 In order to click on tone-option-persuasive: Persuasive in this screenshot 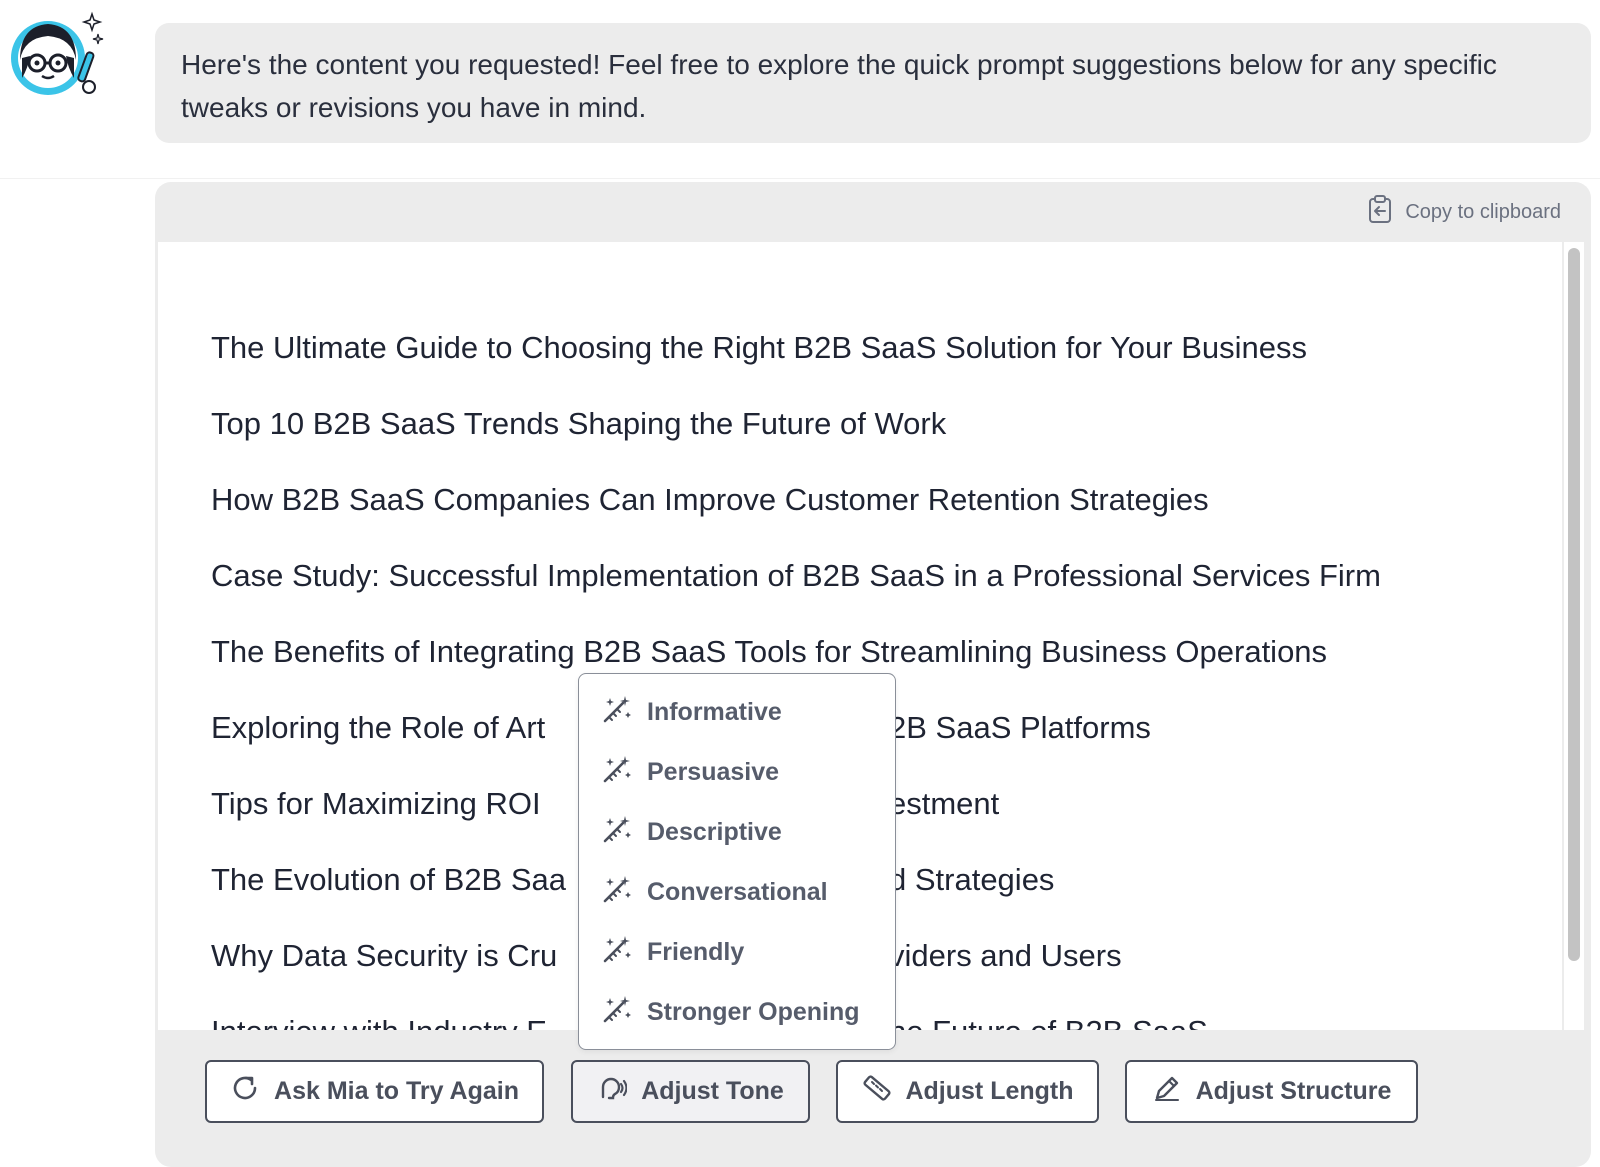, I will do `click(737, 772)`.